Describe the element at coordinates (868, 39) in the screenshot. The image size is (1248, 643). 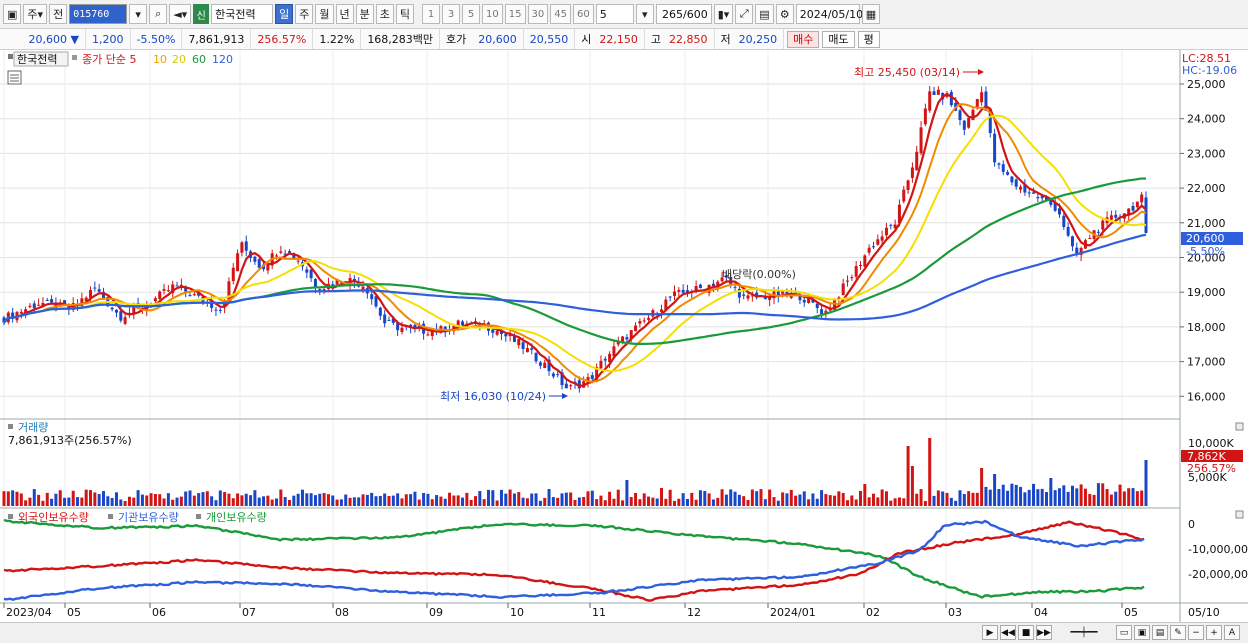
I see `avg-button: 평` at that location.